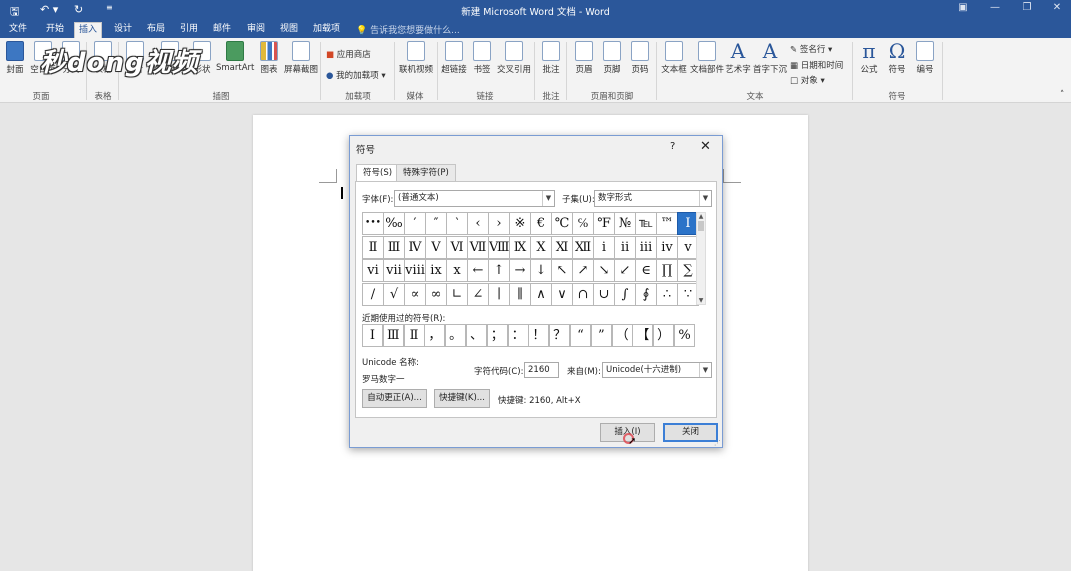  I want to click on ribbon-display-options-icon: ▣, so click(963, 7).